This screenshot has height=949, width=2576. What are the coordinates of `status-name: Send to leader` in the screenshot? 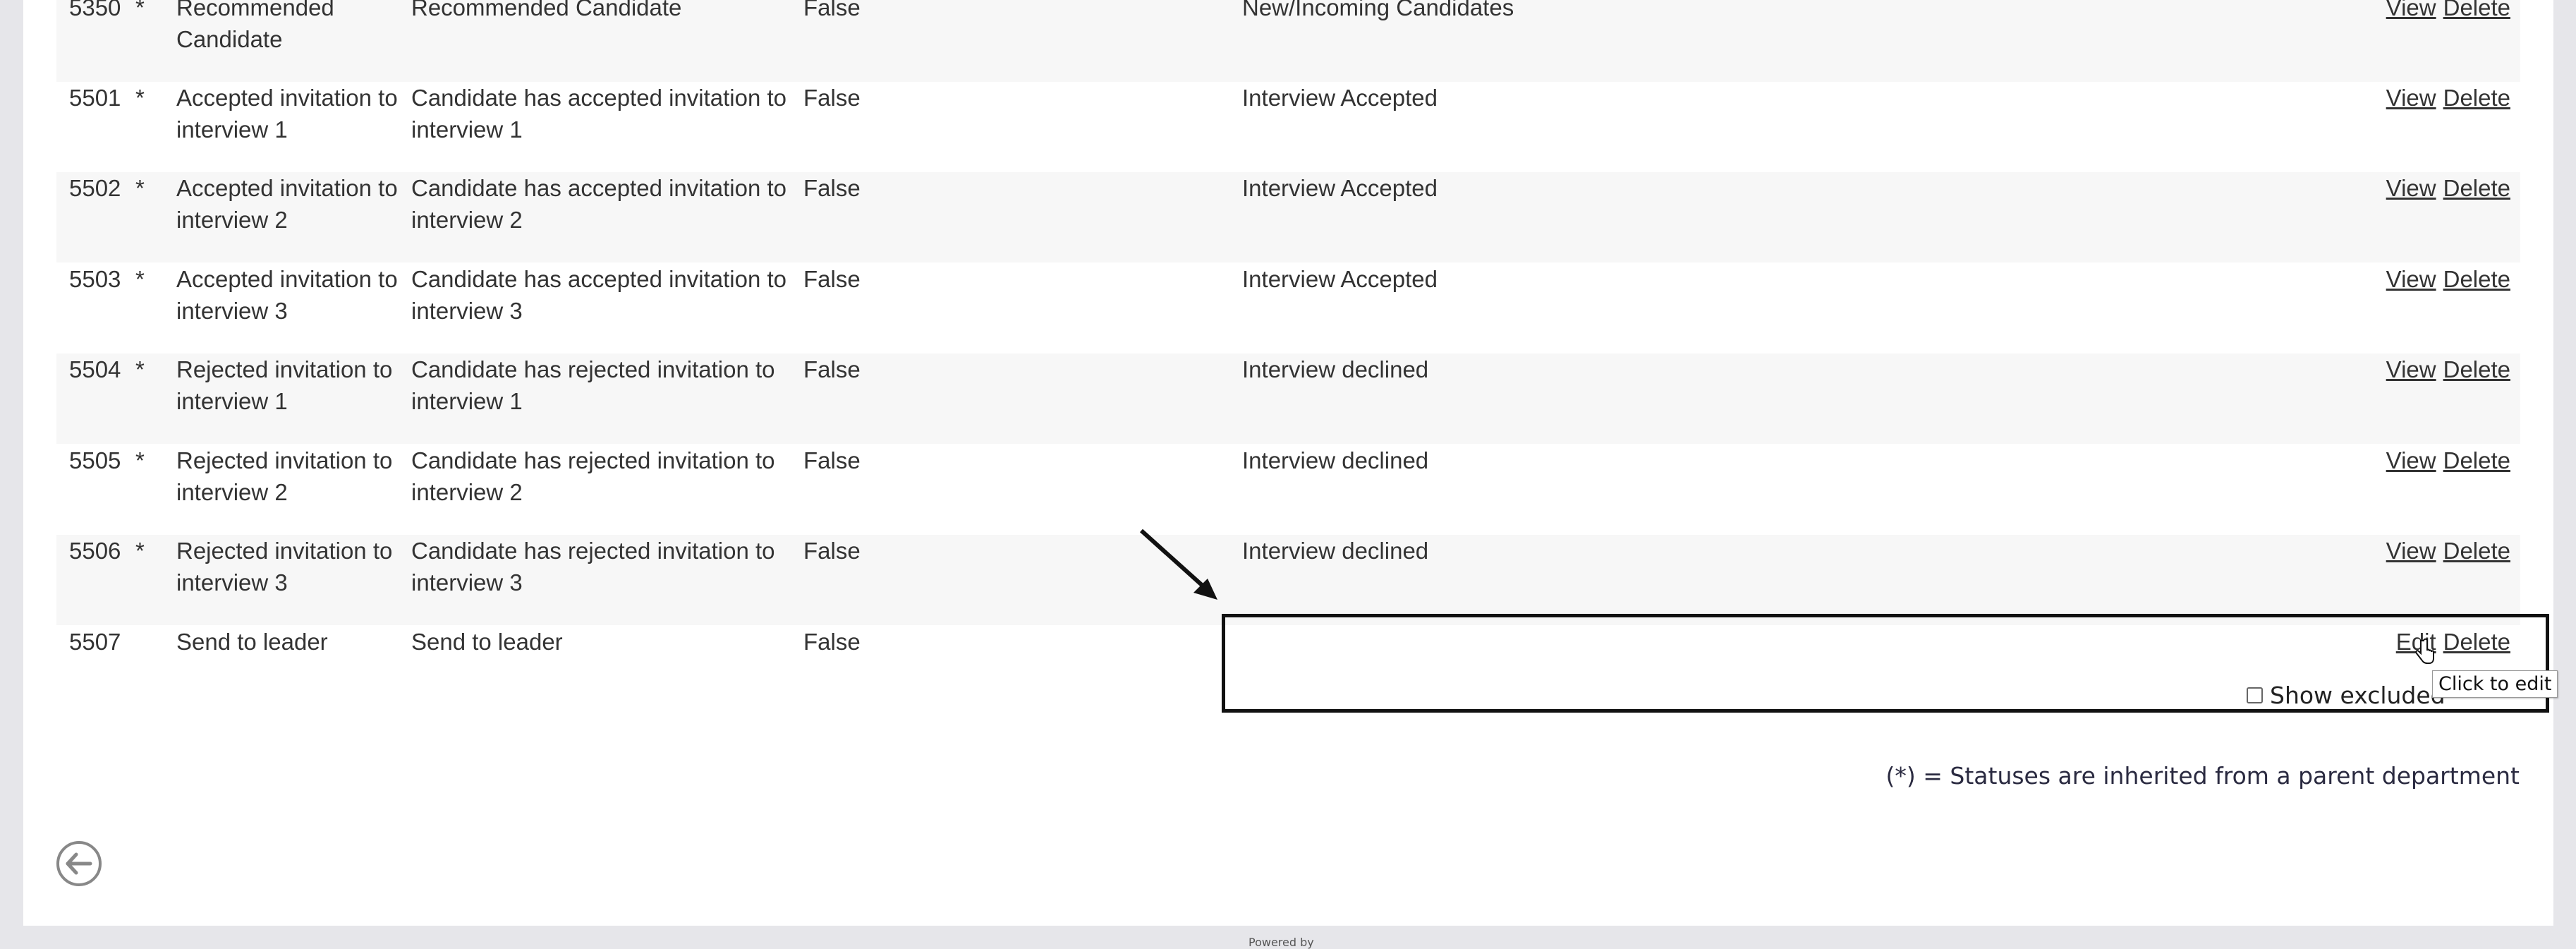 It's located at (252, 642).